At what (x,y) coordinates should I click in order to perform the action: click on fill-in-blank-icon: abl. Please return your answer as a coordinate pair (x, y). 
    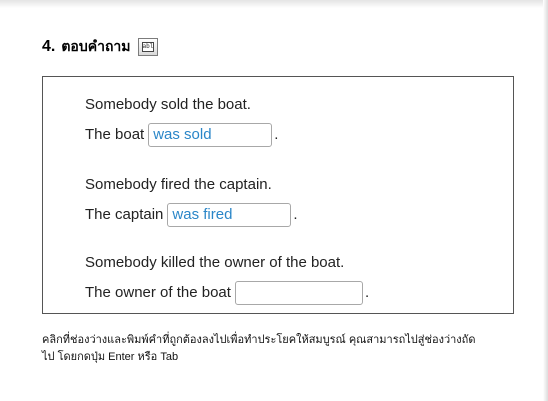
    Looking at the image, I should click on (147, 47).